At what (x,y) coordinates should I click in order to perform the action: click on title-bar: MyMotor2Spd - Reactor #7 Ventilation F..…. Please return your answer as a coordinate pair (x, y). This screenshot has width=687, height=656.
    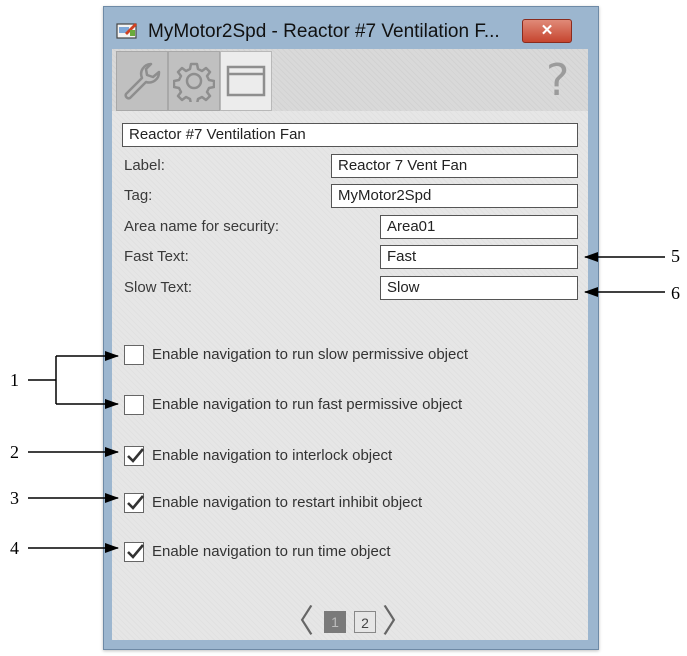
    Looking at the image, I should click on (351, 28).